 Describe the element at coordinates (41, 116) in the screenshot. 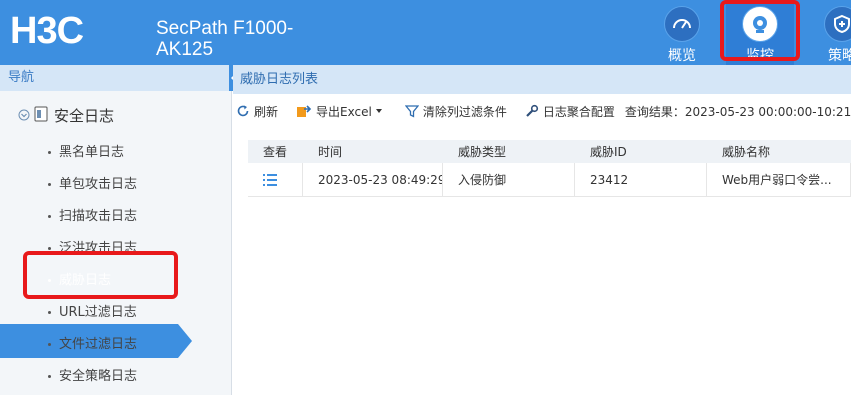

I see `log-book-icon` at that location.